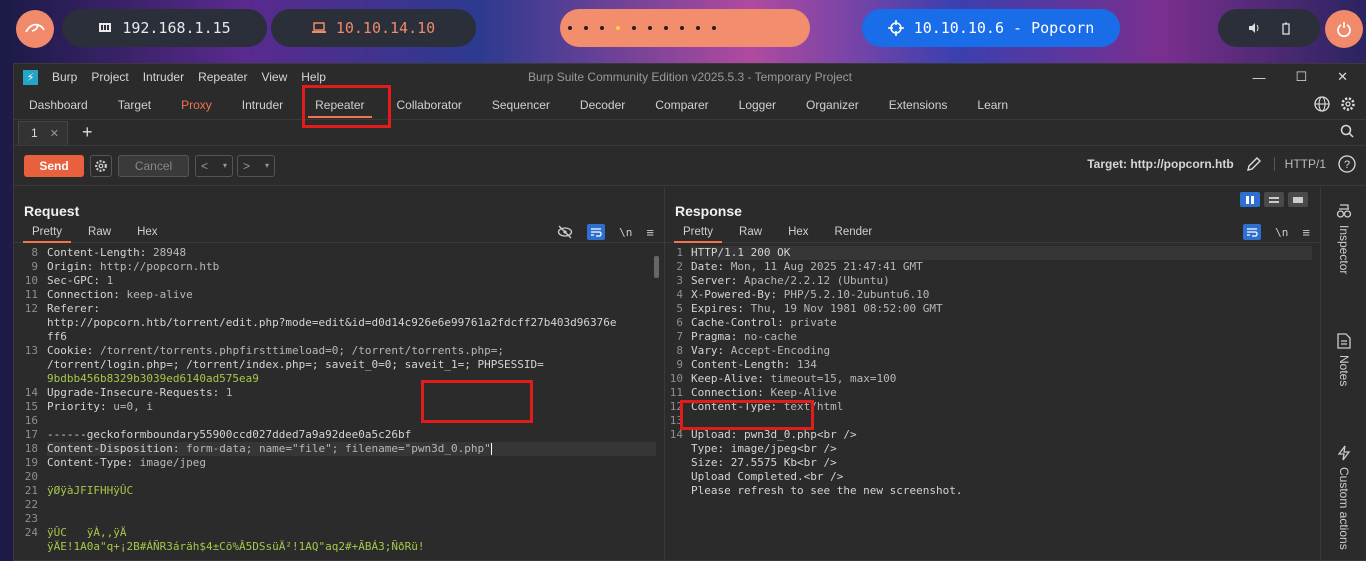  What do you see at coordinates (565, 232) in the screenshot?
I see `hide-eye-icon` at bounding box center [565, 232].